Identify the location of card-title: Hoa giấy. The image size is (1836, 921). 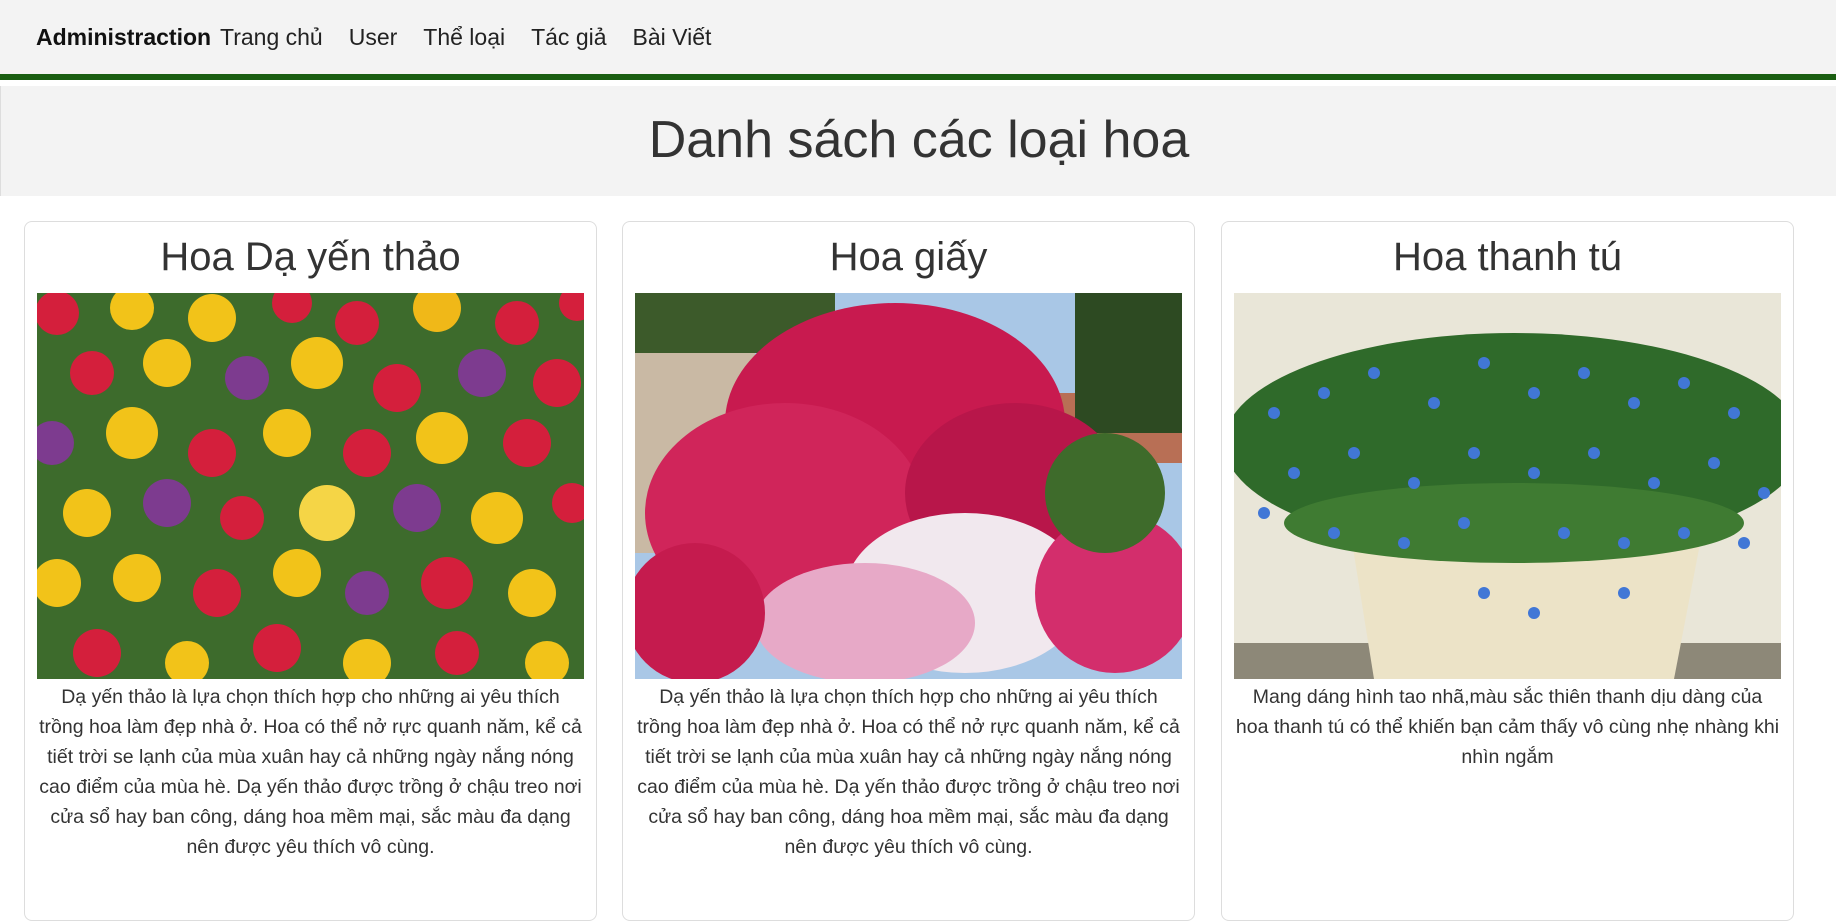
(908, 257).